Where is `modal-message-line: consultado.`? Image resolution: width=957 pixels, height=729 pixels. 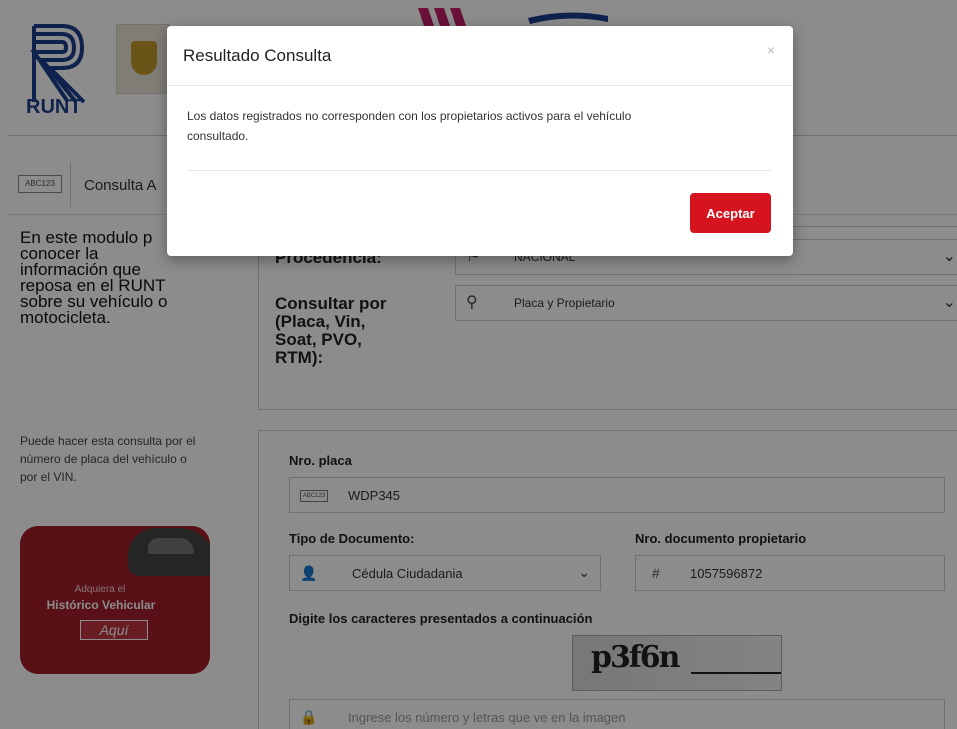 modal-message-line: consultado. is located at coordinates (218, 136).